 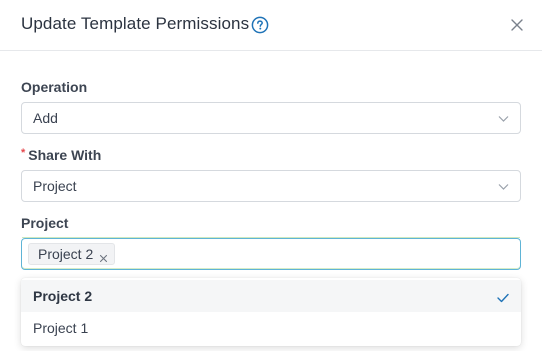 What do you see at coordinates (503, 296) in the screenshot?
I see `check-icon` at bounding box center [503, 296].